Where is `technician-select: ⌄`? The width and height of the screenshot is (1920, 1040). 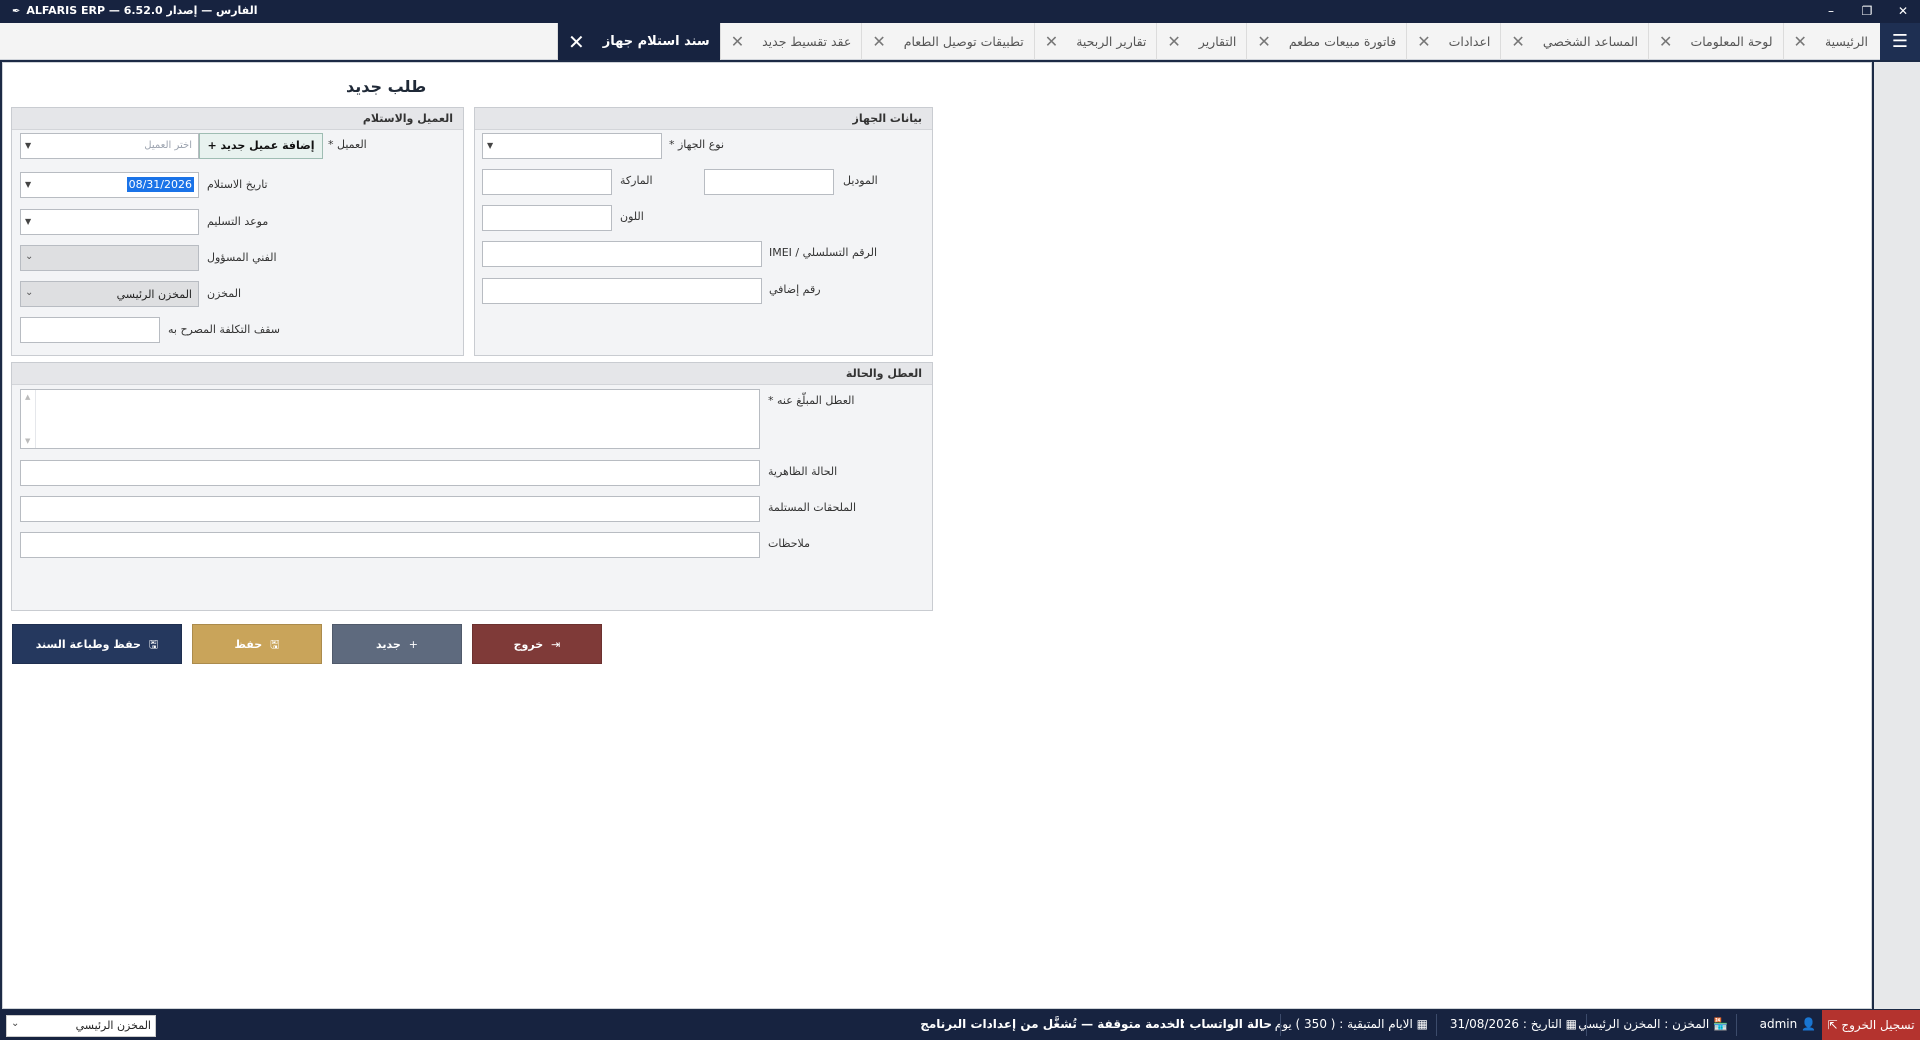 technician-select: ⌄ is located at coordinates (109, 258).